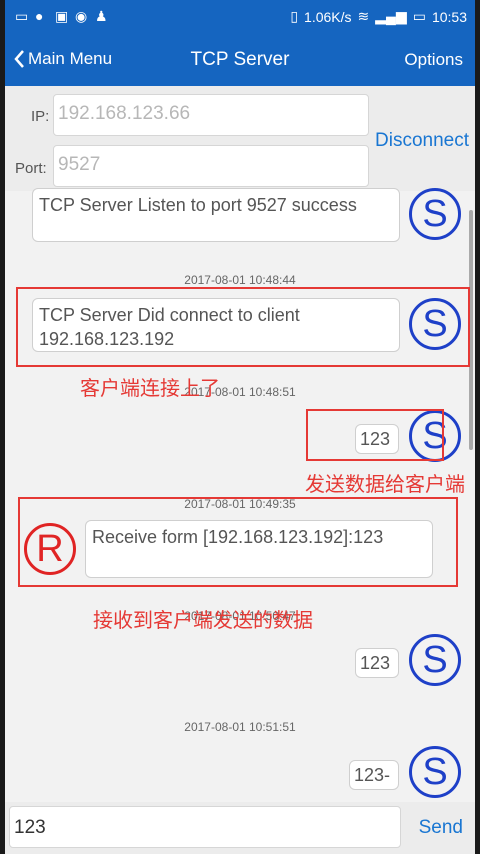 This screenshot has width=480, height=854. What do you see at coordinates (422, 141) in the screenshot?
I see `disconnect-button: Disconnect` at bounding box center [422, 141].